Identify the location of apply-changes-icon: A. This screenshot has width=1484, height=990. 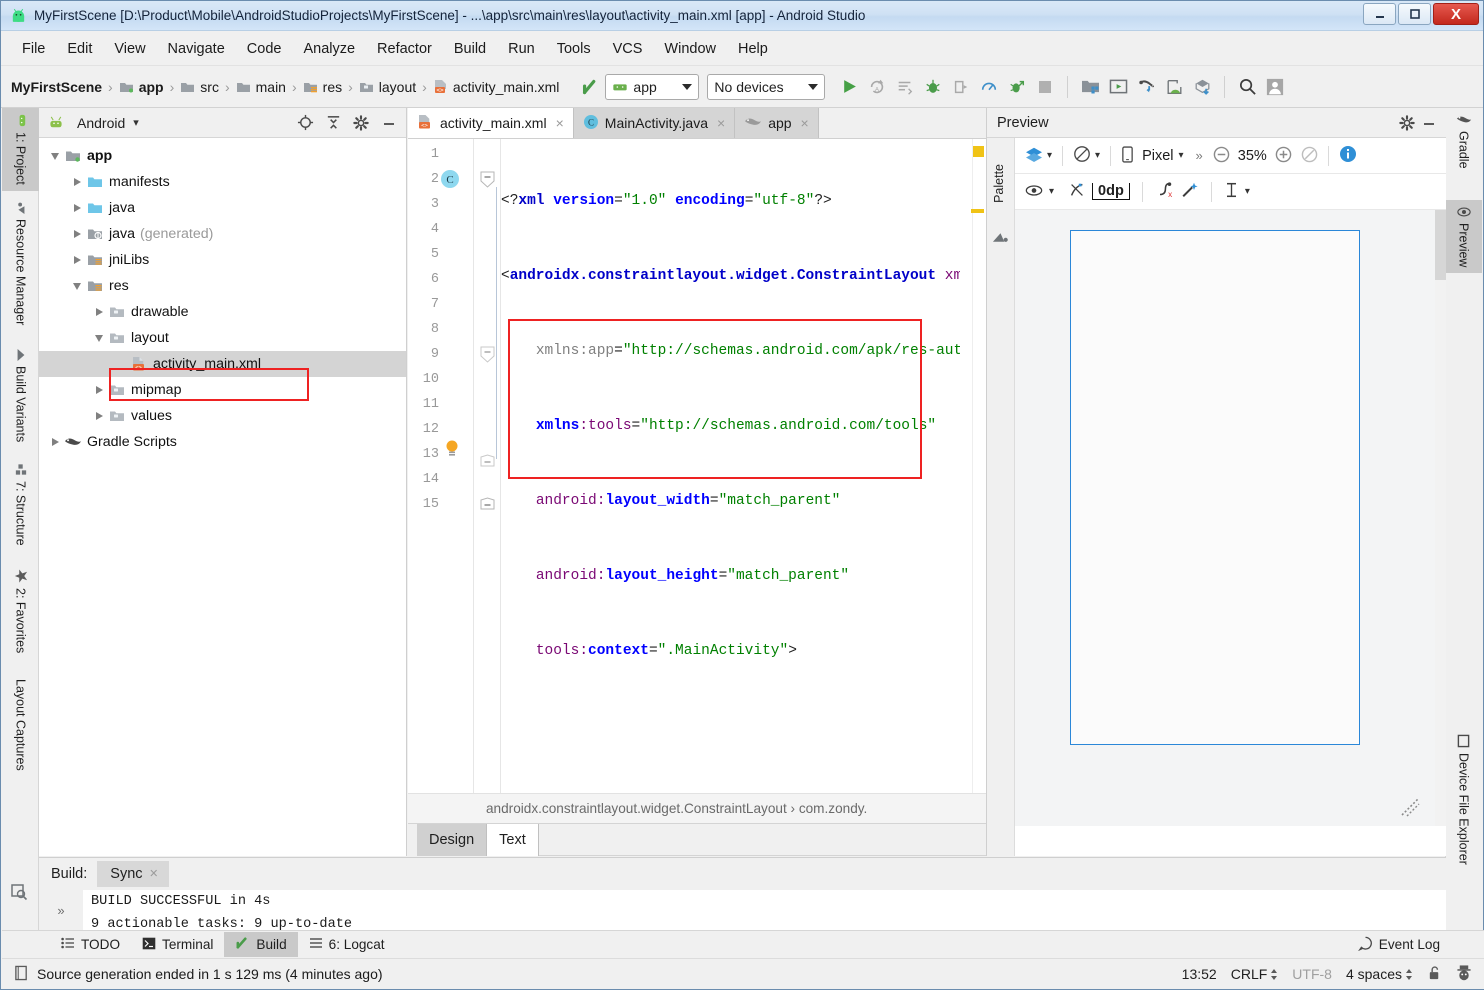
(877, 87).